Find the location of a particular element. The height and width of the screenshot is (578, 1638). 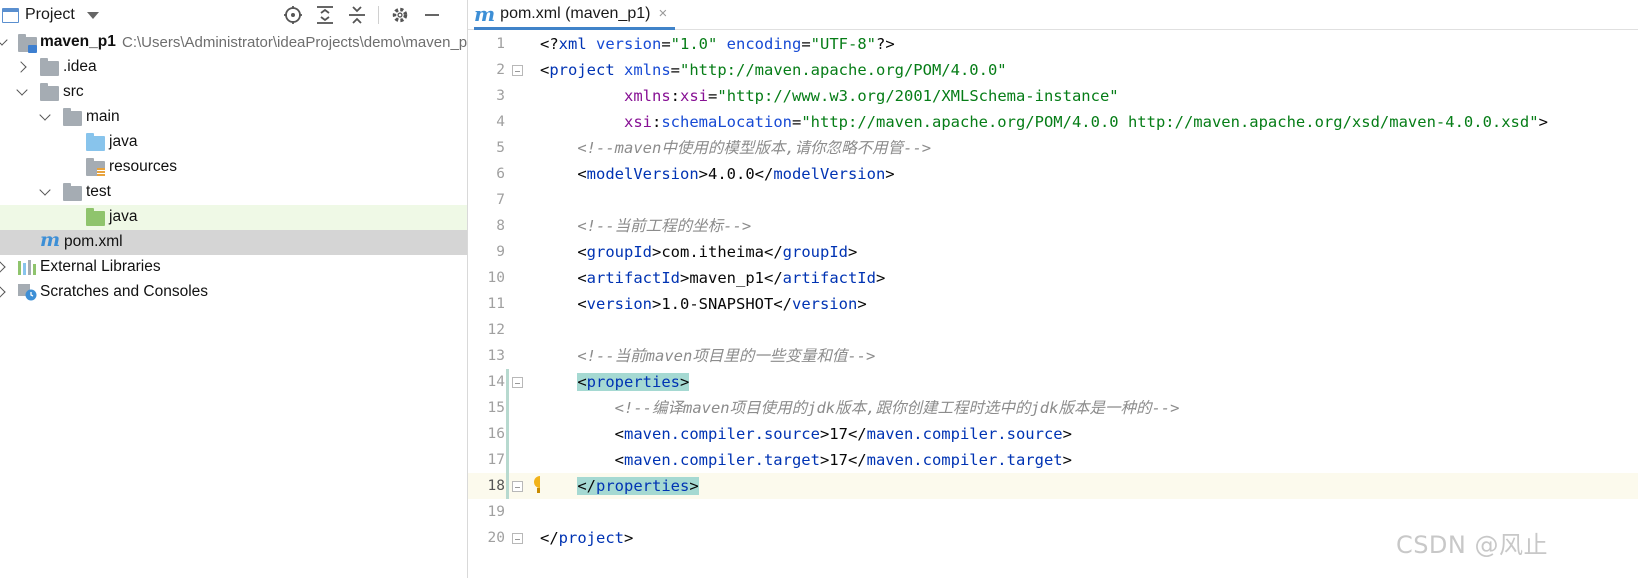

code-token: >maven_p1</ is located at coordinates (731, 278).